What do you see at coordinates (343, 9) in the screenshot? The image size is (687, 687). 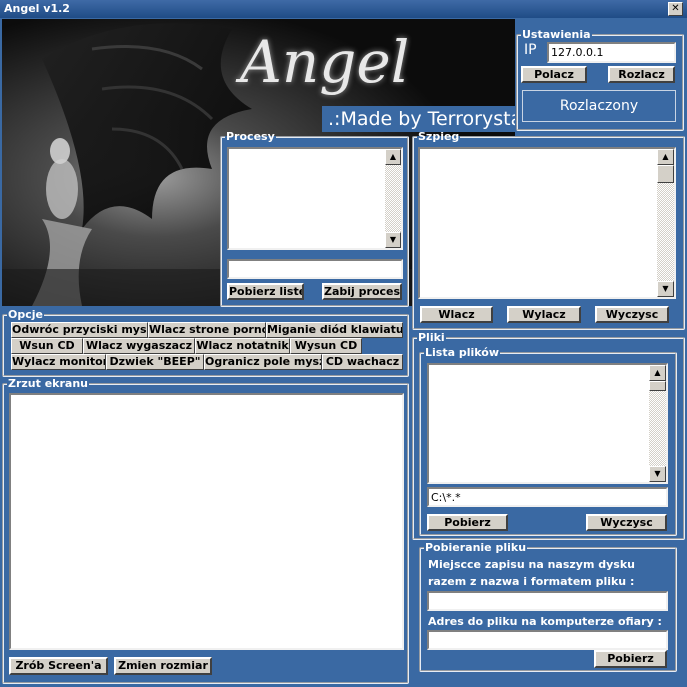 I see `window-title: Angel v1.2` at bounding box center [343, 9].